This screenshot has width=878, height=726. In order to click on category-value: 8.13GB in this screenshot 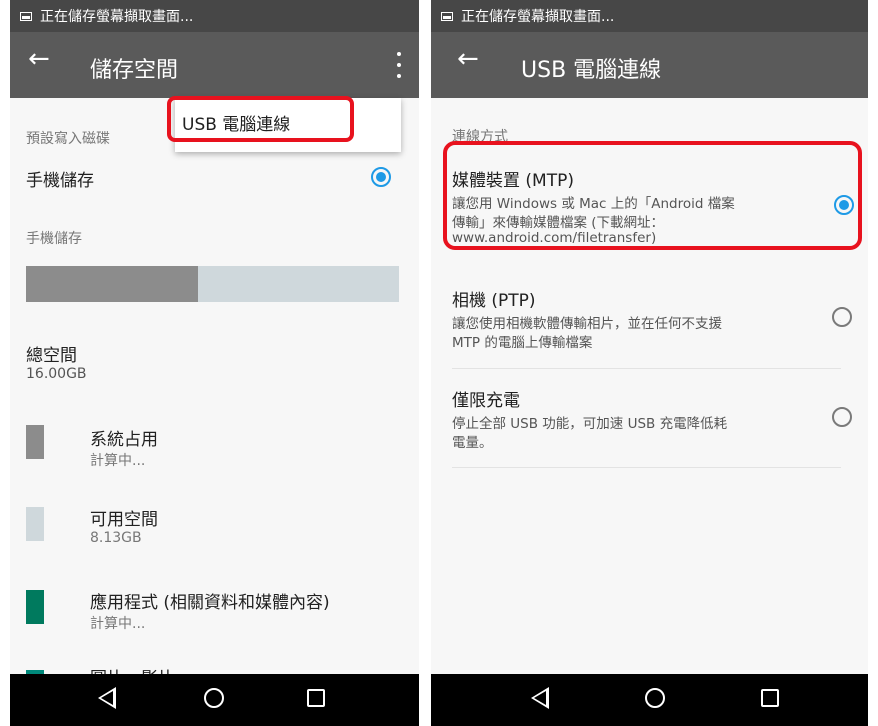, I will do `click(116, 538)`.